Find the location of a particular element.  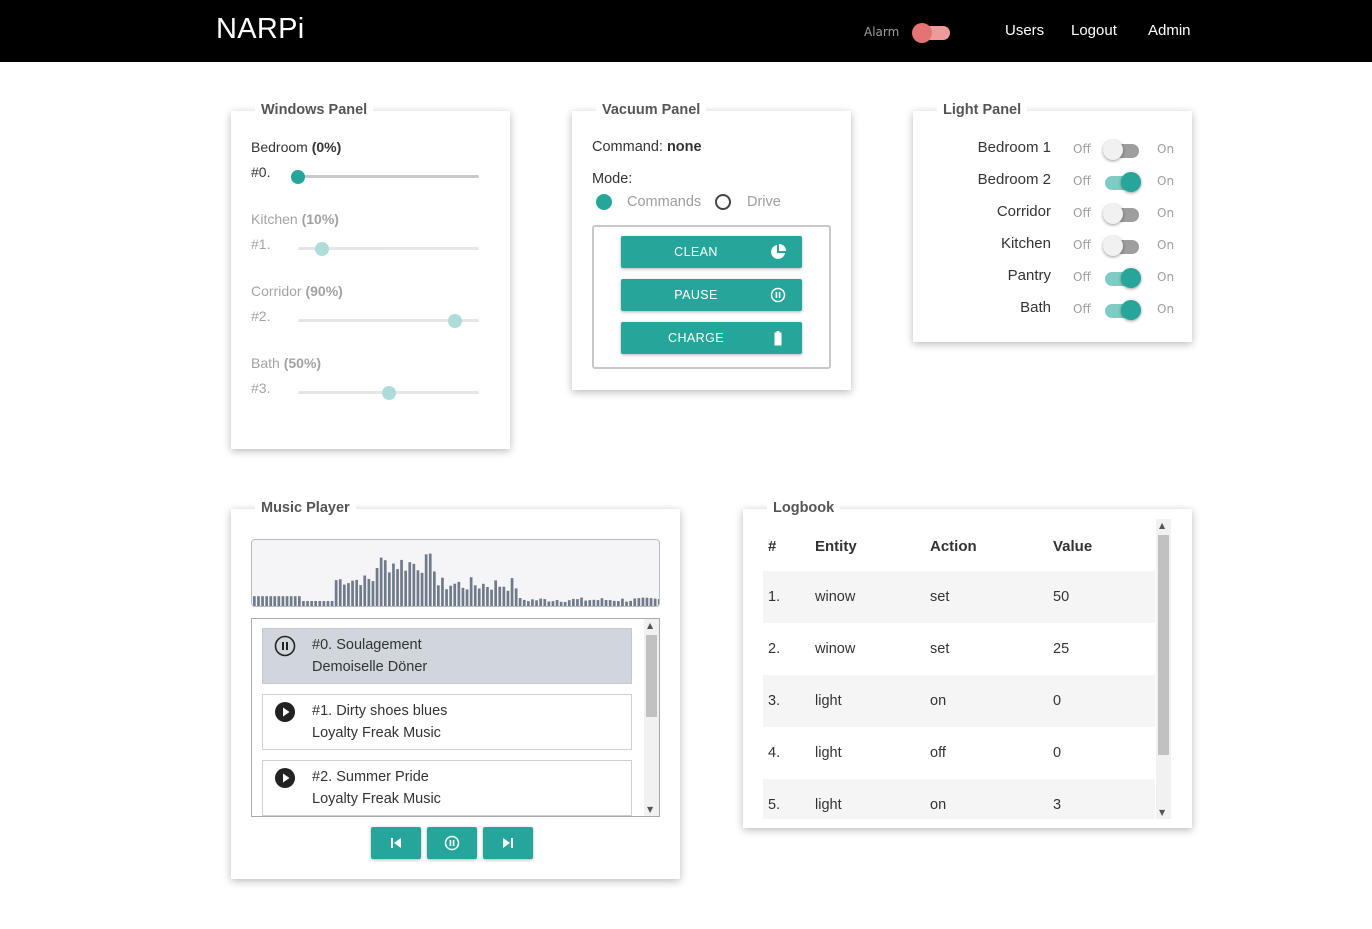

battery-icon is located at coordinates (778, 338).